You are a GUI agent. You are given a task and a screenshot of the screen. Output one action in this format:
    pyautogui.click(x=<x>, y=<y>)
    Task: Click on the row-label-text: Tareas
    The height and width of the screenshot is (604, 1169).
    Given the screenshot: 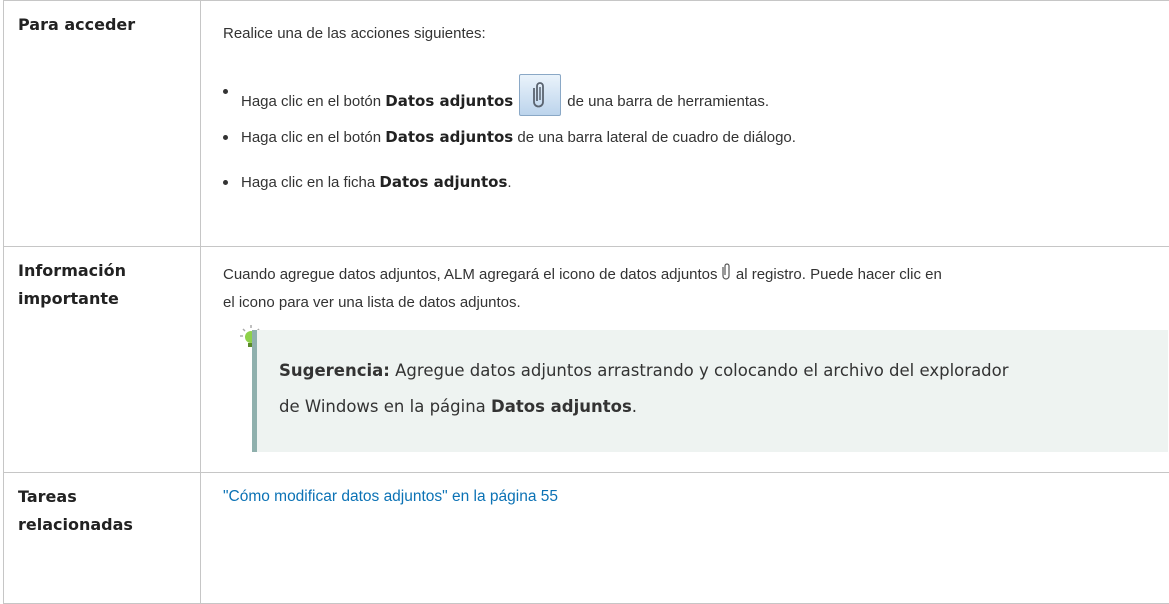 What is the action you would take?
    pyautogui.click(x=104, y=497)
    